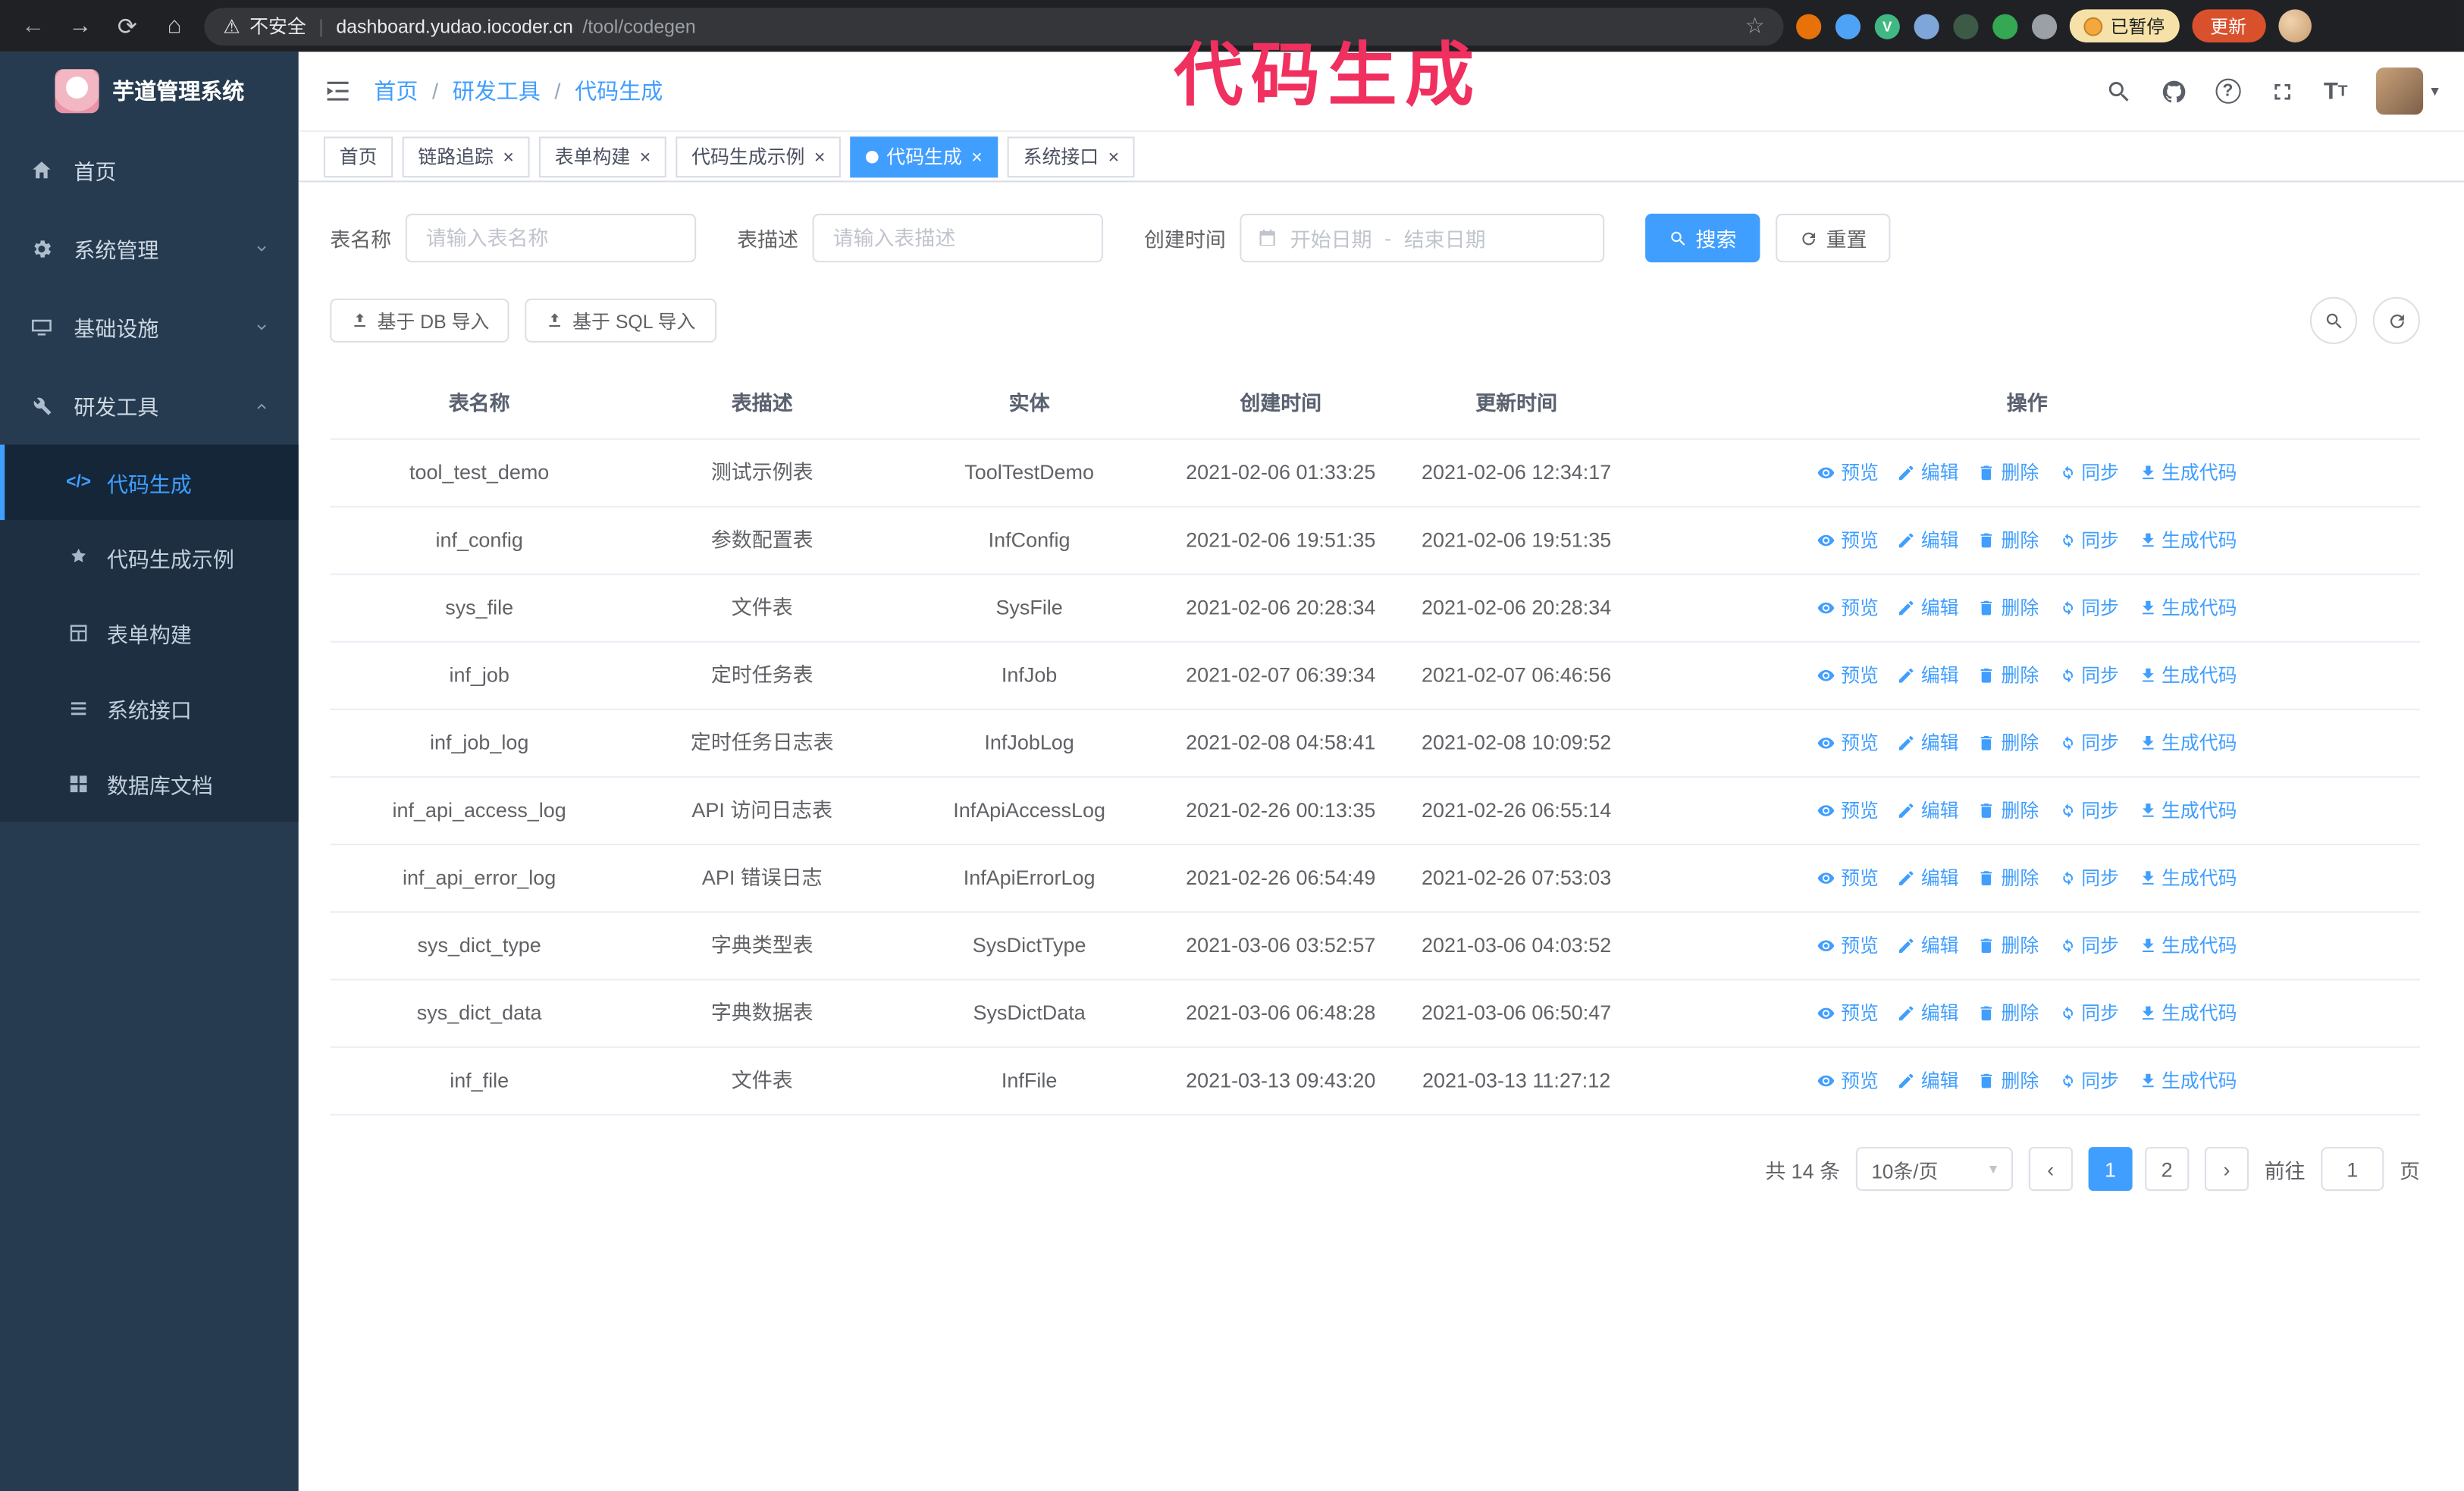  I want to click on sidebar-subitem-codegen: </> 代码生成, so click(150, 482).